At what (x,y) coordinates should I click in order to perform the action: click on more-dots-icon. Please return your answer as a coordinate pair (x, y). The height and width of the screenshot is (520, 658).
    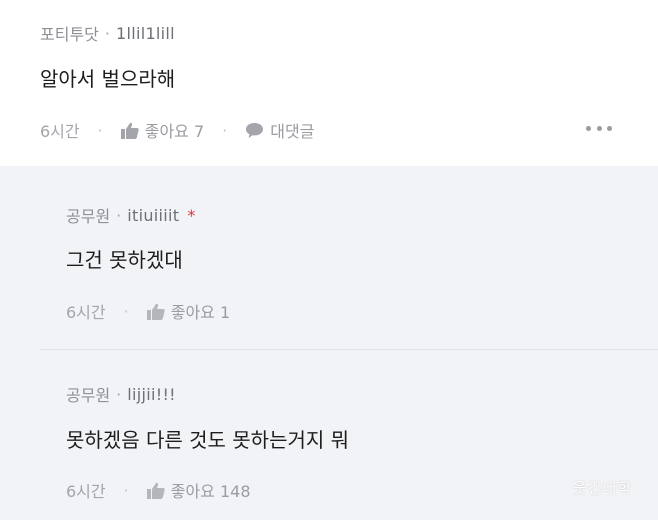
    Looking at the image, I should click on (588, 128).